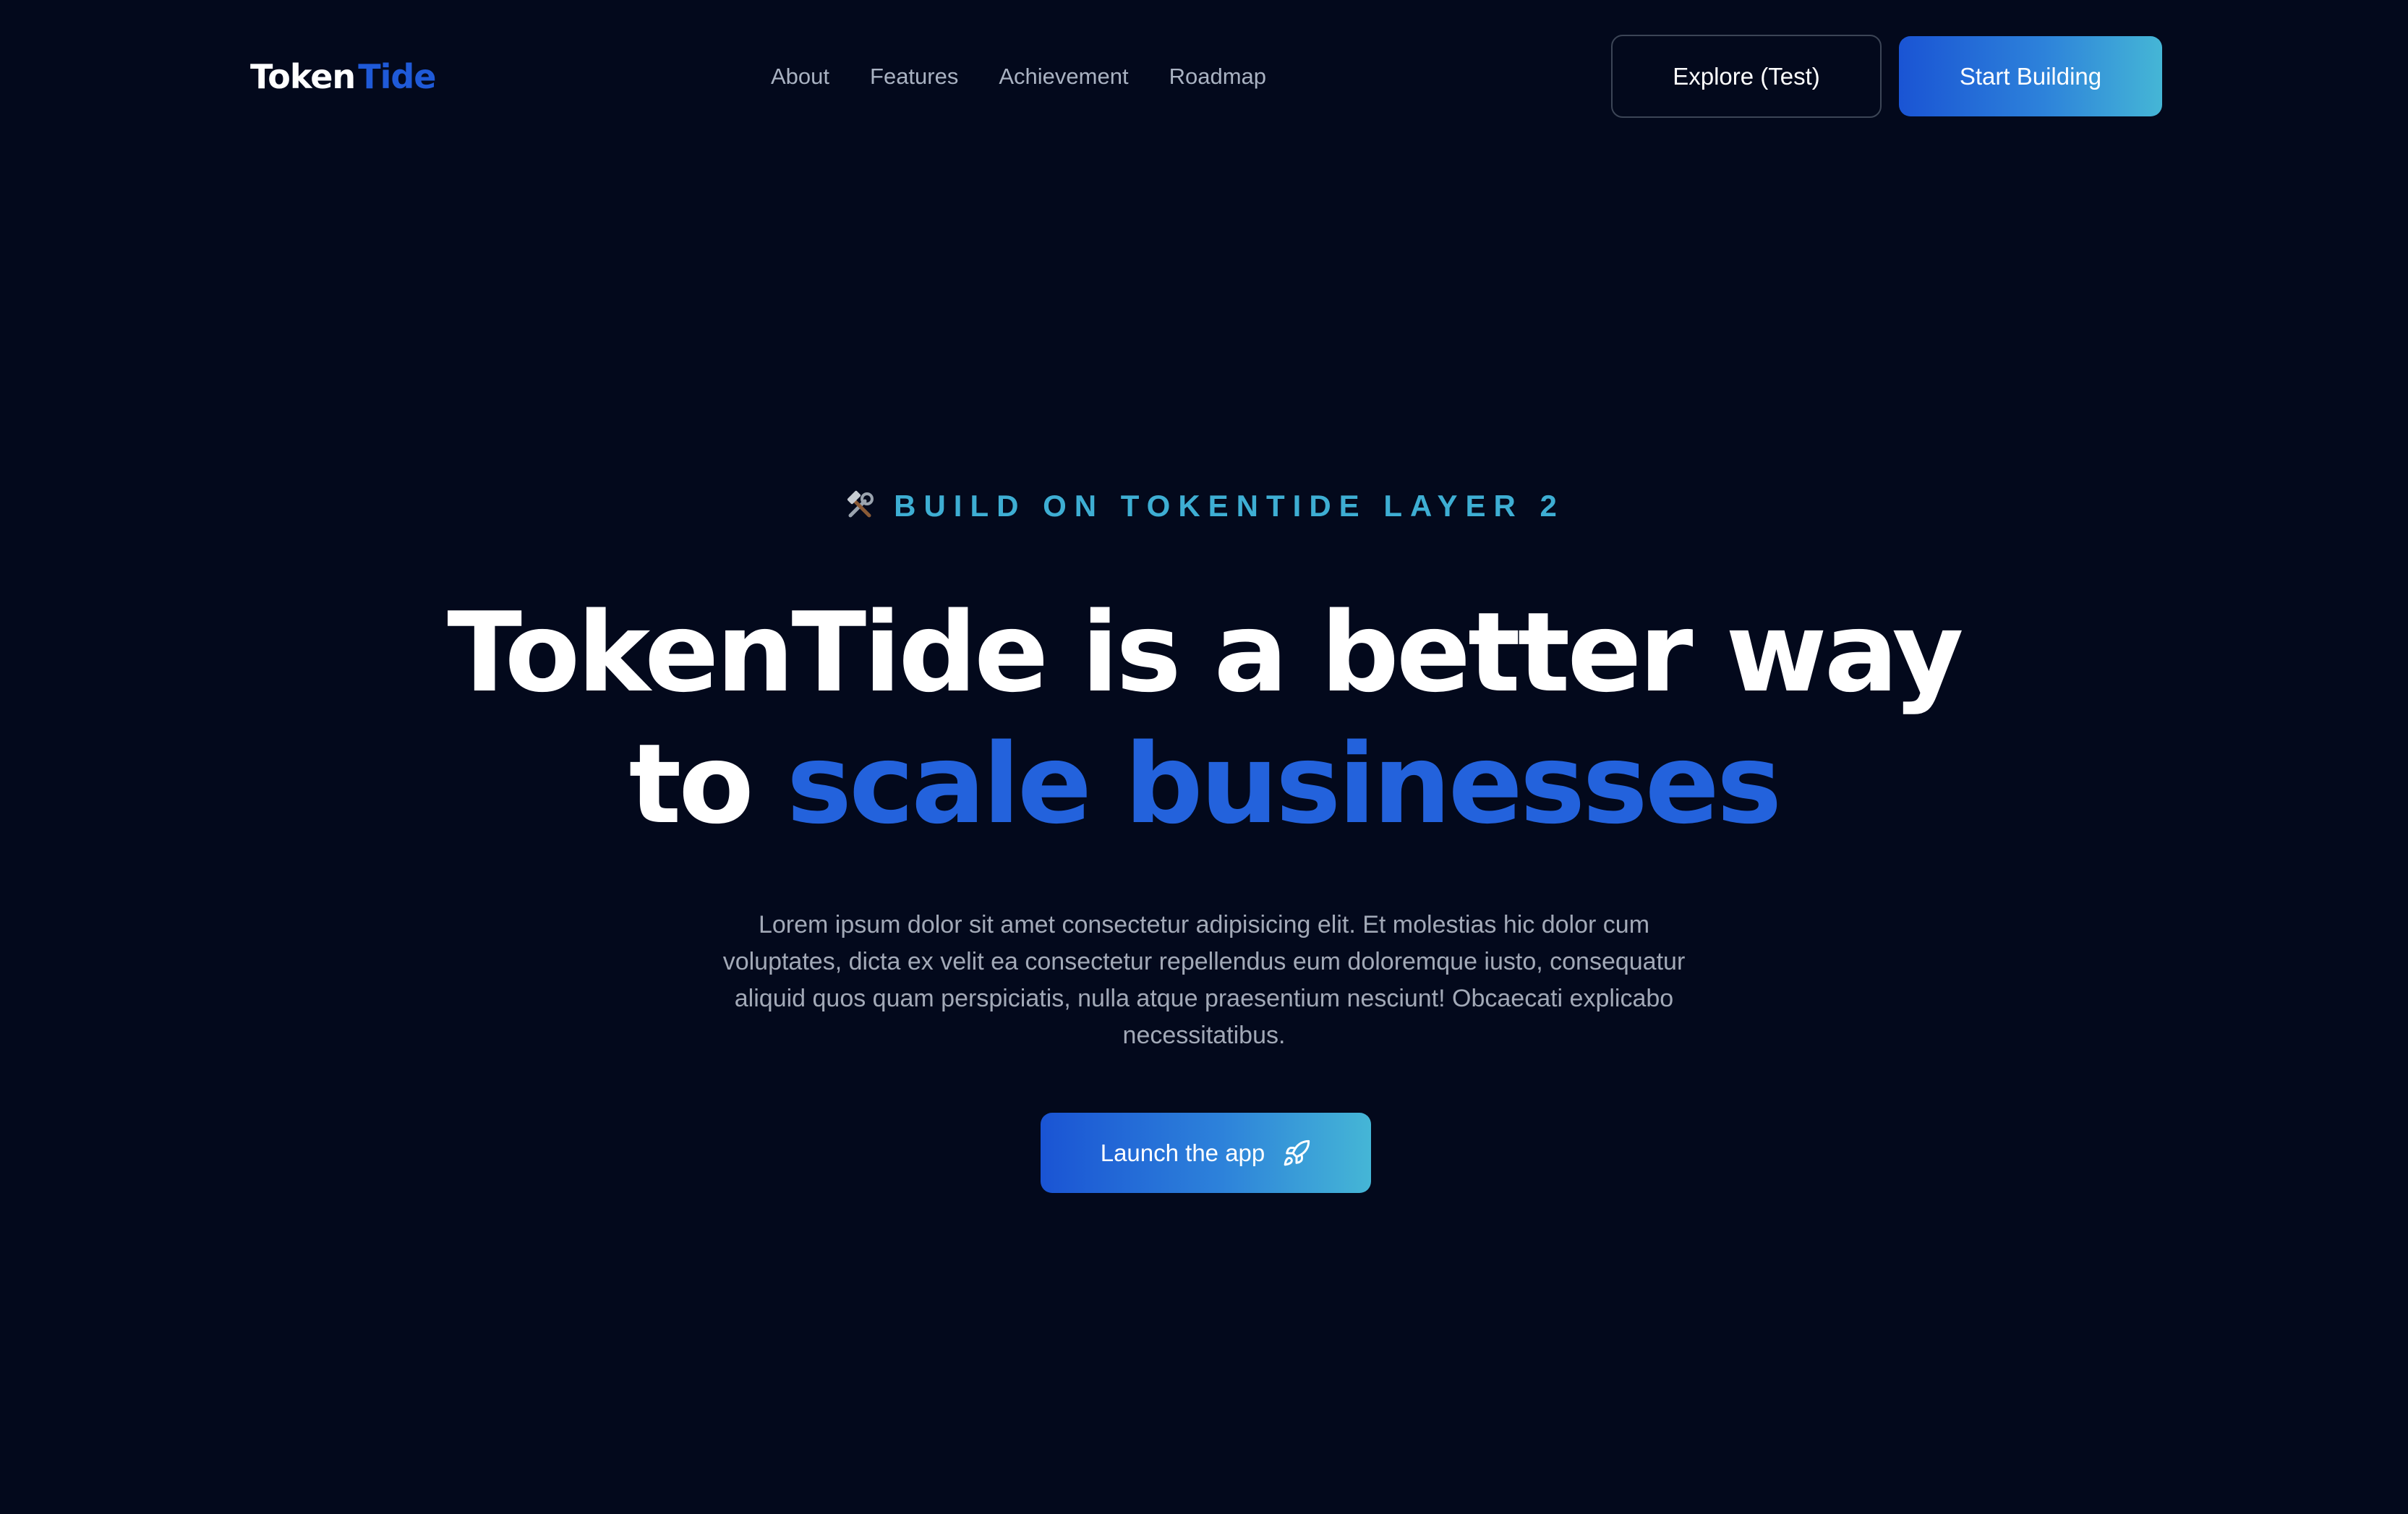 The width and height of the screenshot is (2408, 1514). I want to click on brand-logo: Token Tide, so click(343, 77).